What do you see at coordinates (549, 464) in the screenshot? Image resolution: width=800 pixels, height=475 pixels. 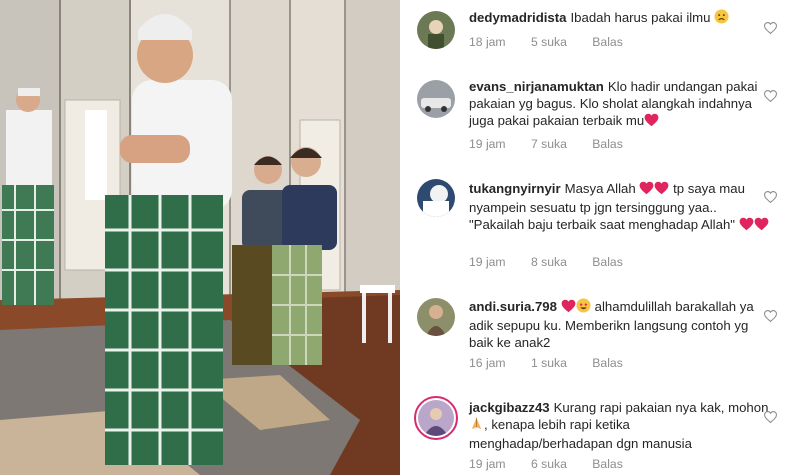 I see `comment-likes: 6 suka` at bounding box center [549, 464].